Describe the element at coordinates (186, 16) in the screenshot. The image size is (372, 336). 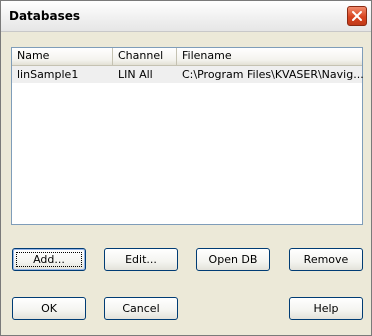
I see `title-bar: Databases` at that location.